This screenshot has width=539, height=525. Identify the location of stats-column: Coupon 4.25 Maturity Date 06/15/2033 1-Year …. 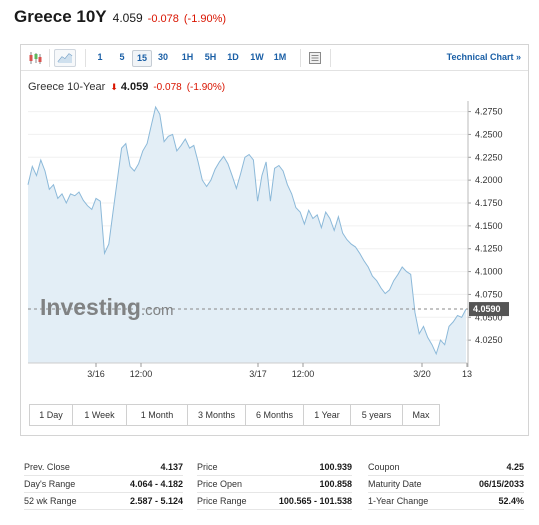
(446, 484).